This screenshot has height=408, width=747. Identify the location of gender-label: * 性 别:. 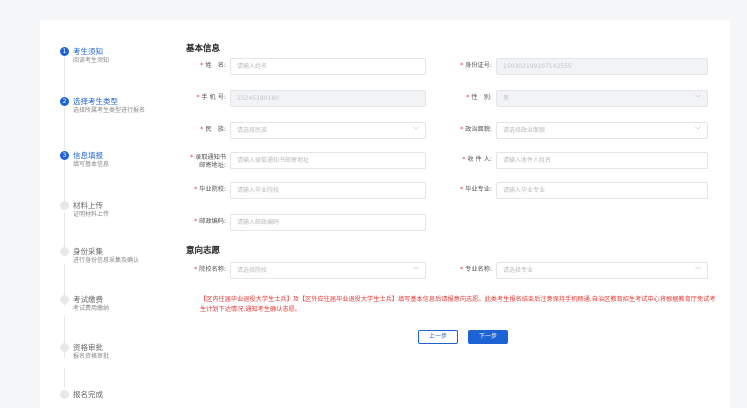
(479, 97).